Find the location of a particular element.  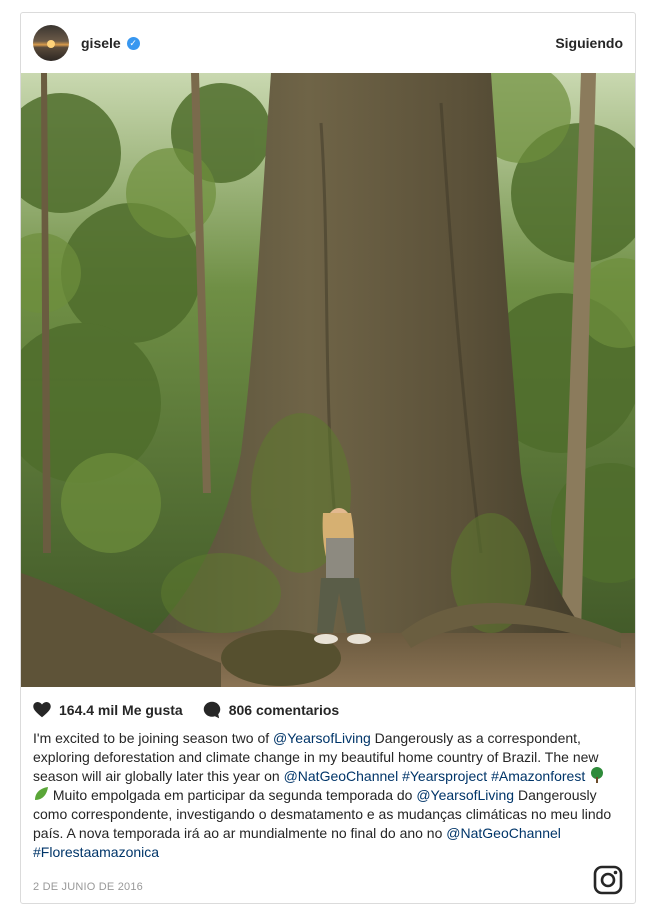

hashtag-link: #Florestaamazonica is located at coordinates (96, 852).